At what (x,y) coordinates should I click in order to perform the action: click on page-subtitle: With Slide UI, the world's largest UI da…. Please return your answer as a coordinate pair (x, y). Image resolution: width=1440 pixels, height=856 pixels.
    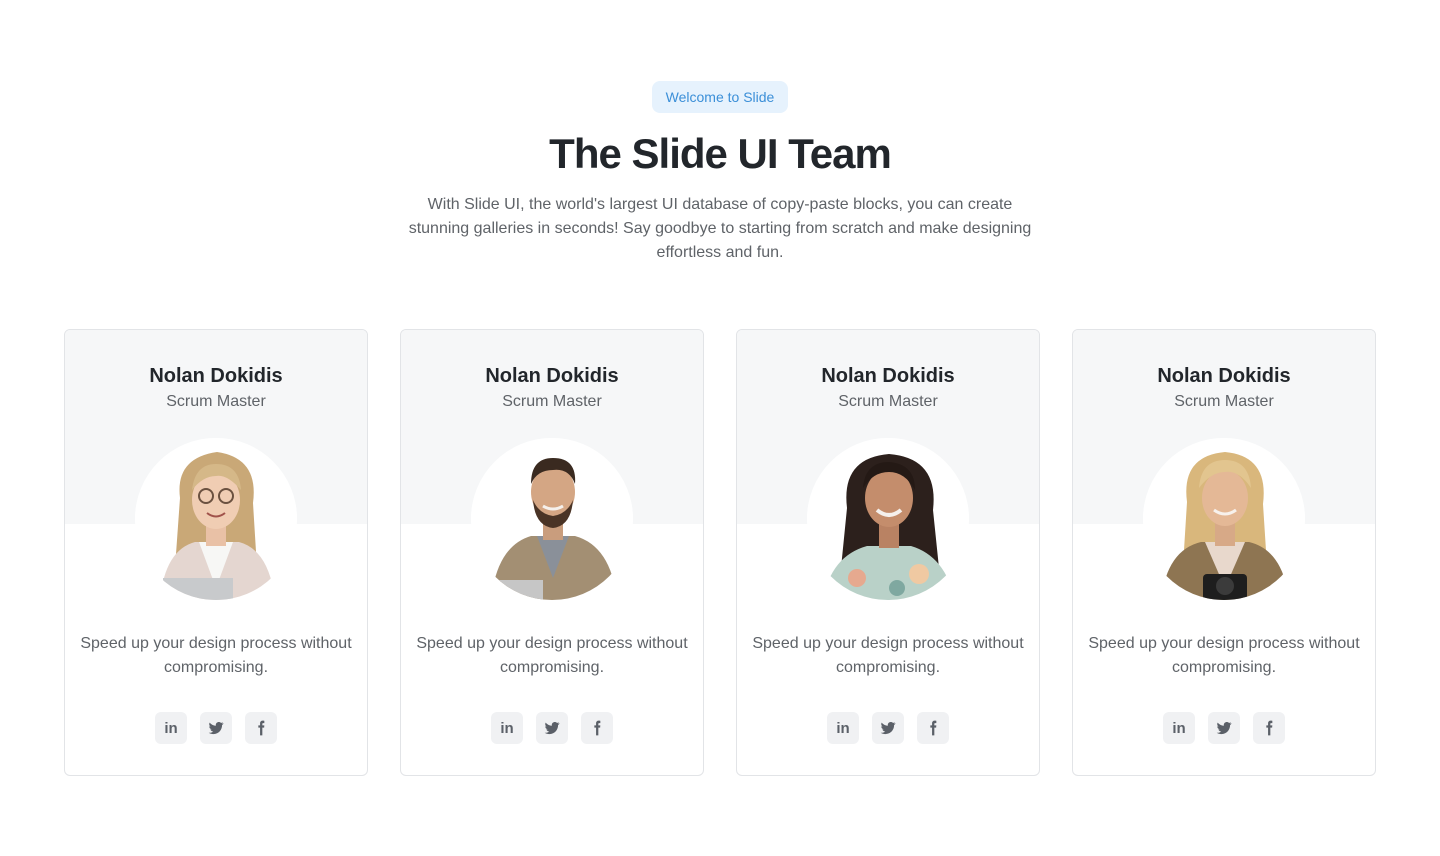
    Looking at the image, I should click on (720, 228).